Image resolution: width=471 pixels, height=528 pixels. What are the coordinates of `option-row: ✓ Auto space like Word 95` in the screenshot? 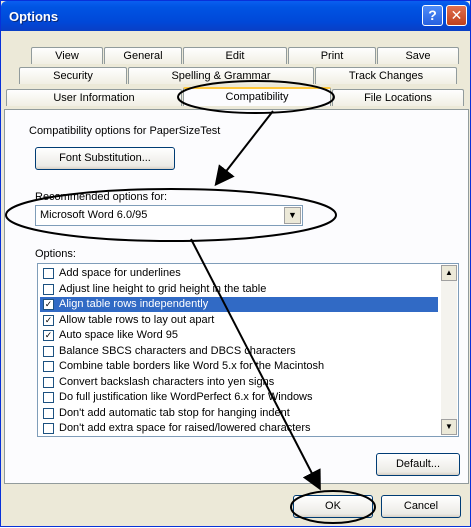 It's located at (239, 335).